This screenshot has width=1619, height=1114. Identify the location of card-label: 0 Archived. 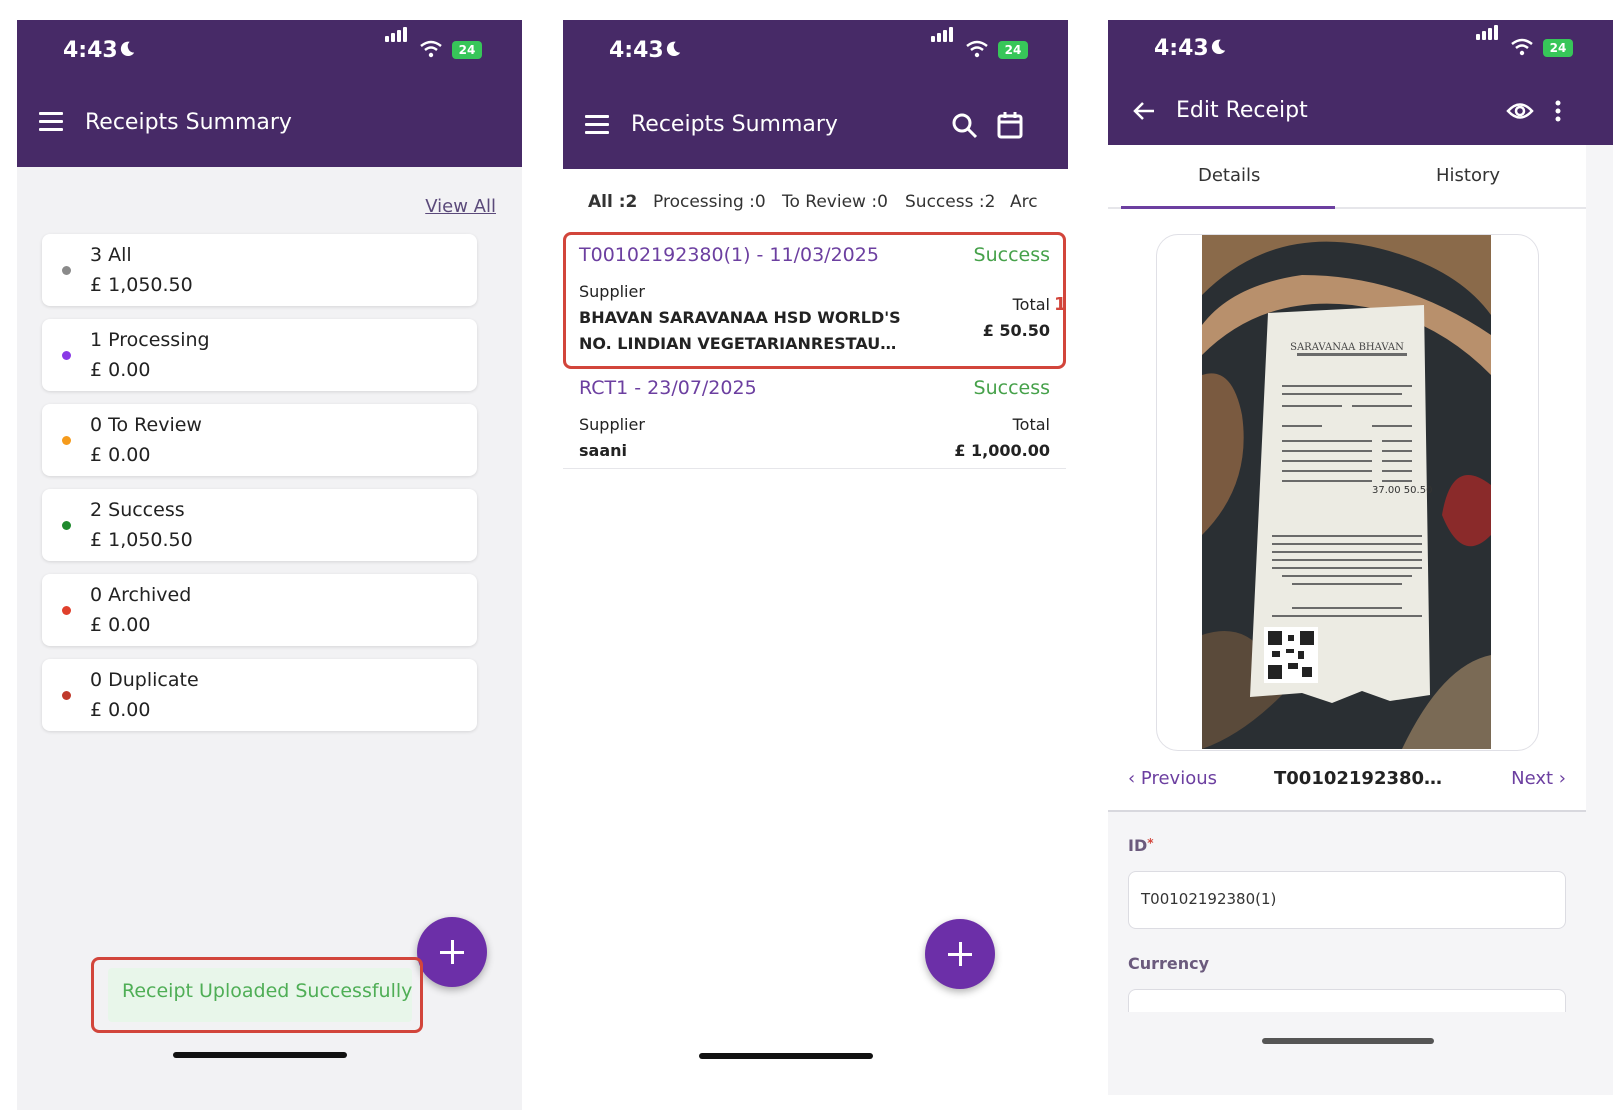
(141, 595).